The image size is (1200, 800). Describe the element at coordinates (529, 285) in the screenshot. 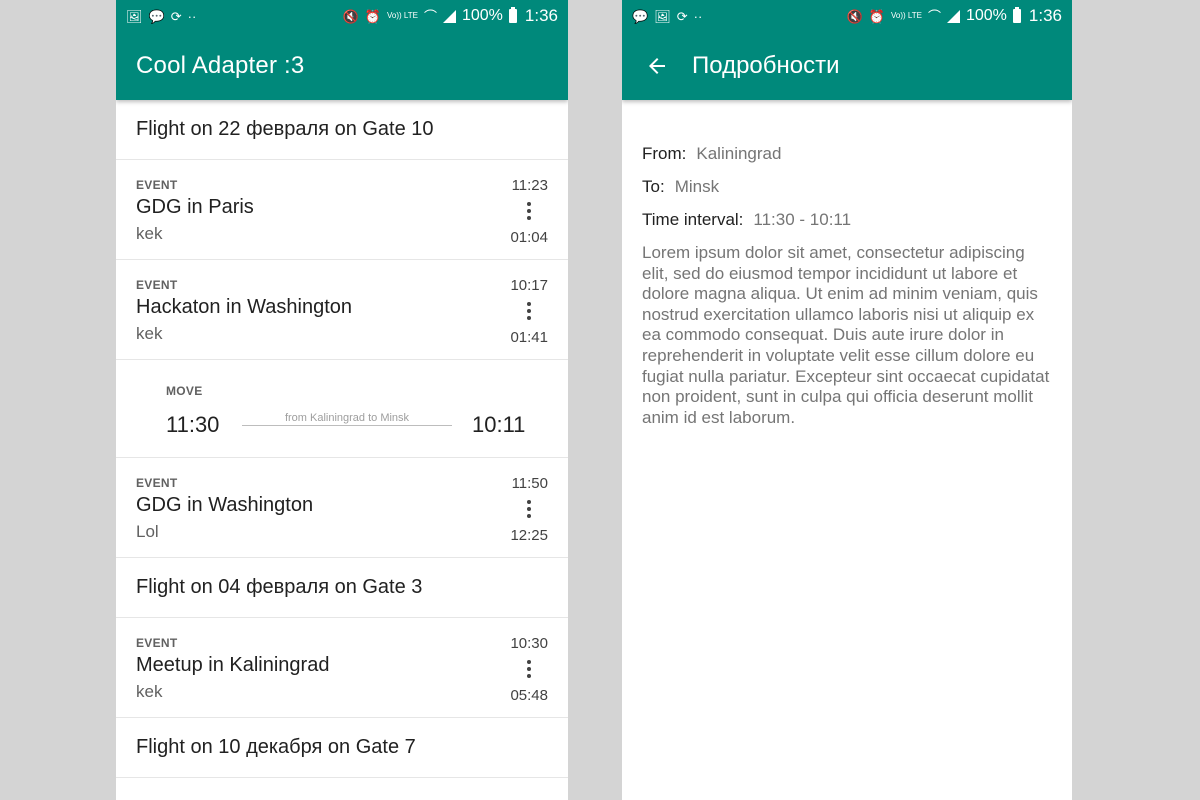

I see `event-time-start: 10:17` at that location.